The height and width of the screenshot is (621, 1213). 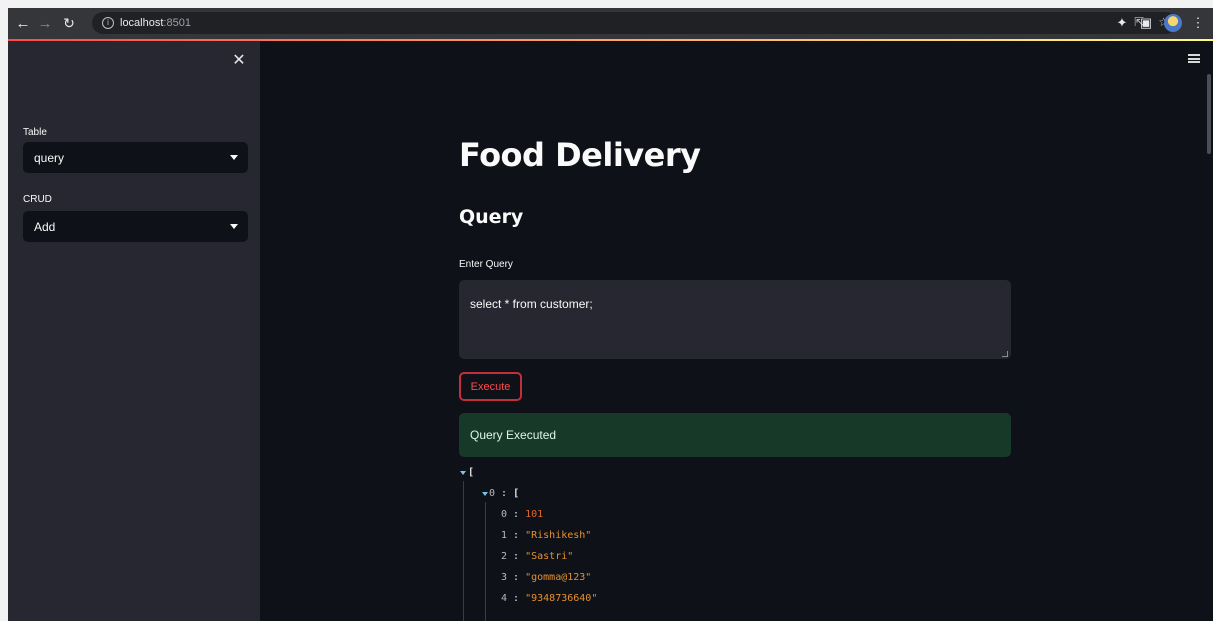 What do you see at coordinates (69, 23) in the screenshot?
I see `reload-icon: ↻` at bounding box center [69, 23].